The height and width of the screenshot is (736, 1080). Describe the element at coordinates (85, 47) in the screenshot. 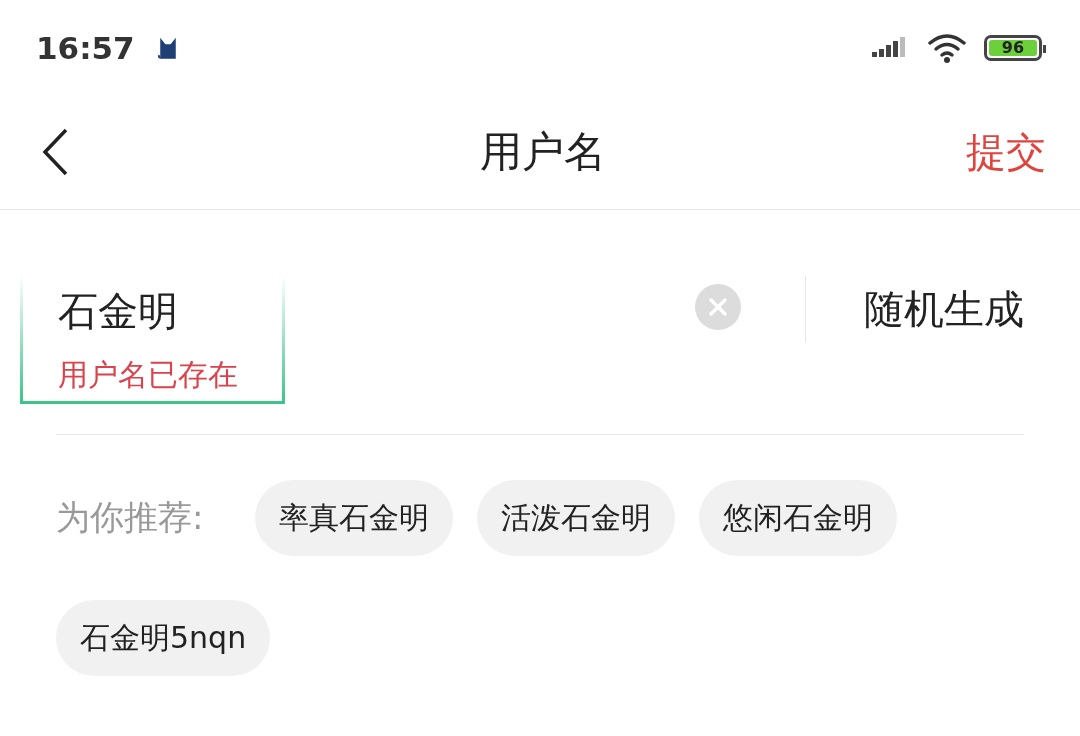

I see `status-time: 16:57` at that location.